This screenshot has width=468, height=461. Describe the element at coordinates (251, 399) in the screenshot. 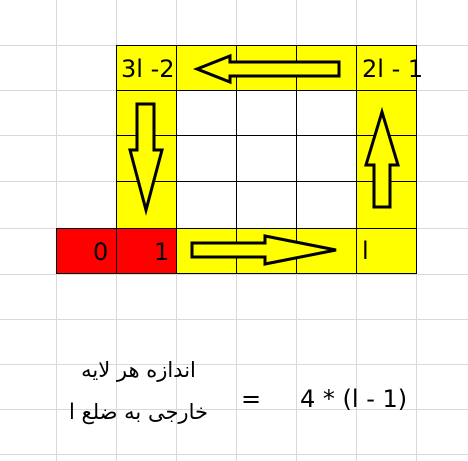

I see `equals-sign: =` at that location.